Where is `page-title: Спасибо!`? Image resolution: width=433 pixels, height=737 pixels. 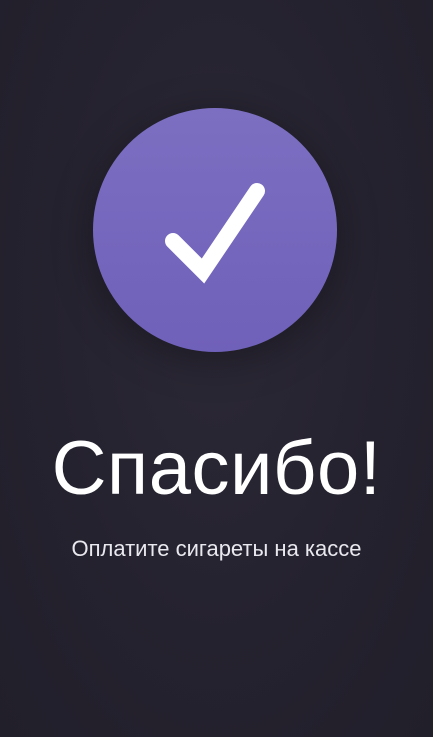 page-title: Спасибо! is located at coordinates (216, 468).